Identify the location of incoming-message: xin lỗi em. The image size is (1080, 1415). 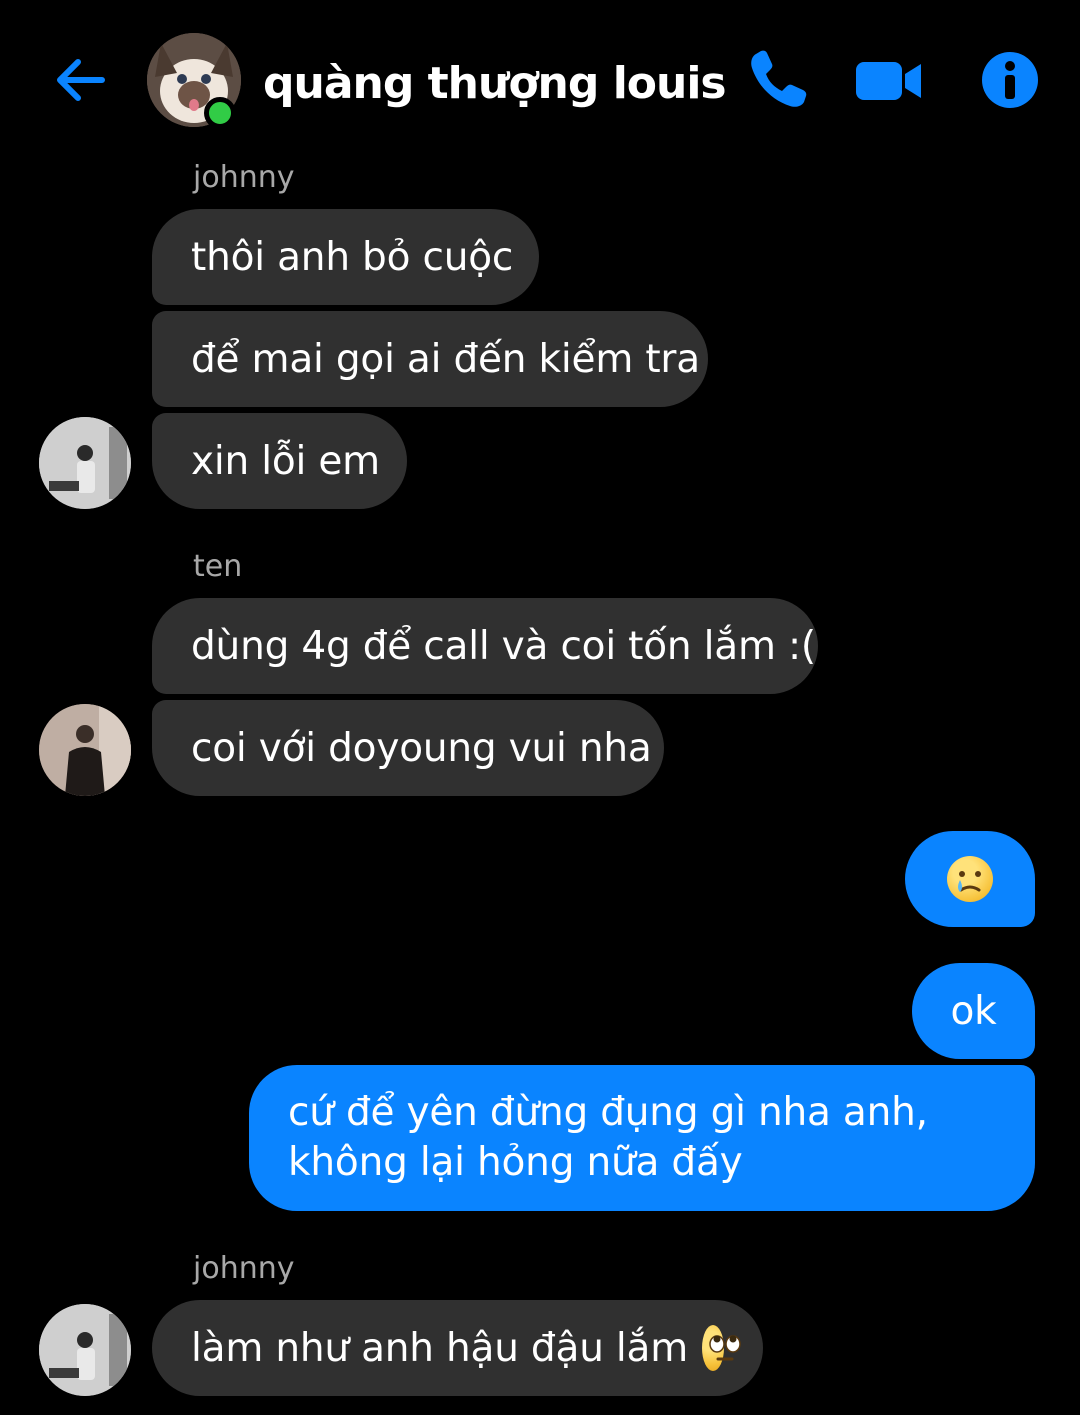
(279, 461).